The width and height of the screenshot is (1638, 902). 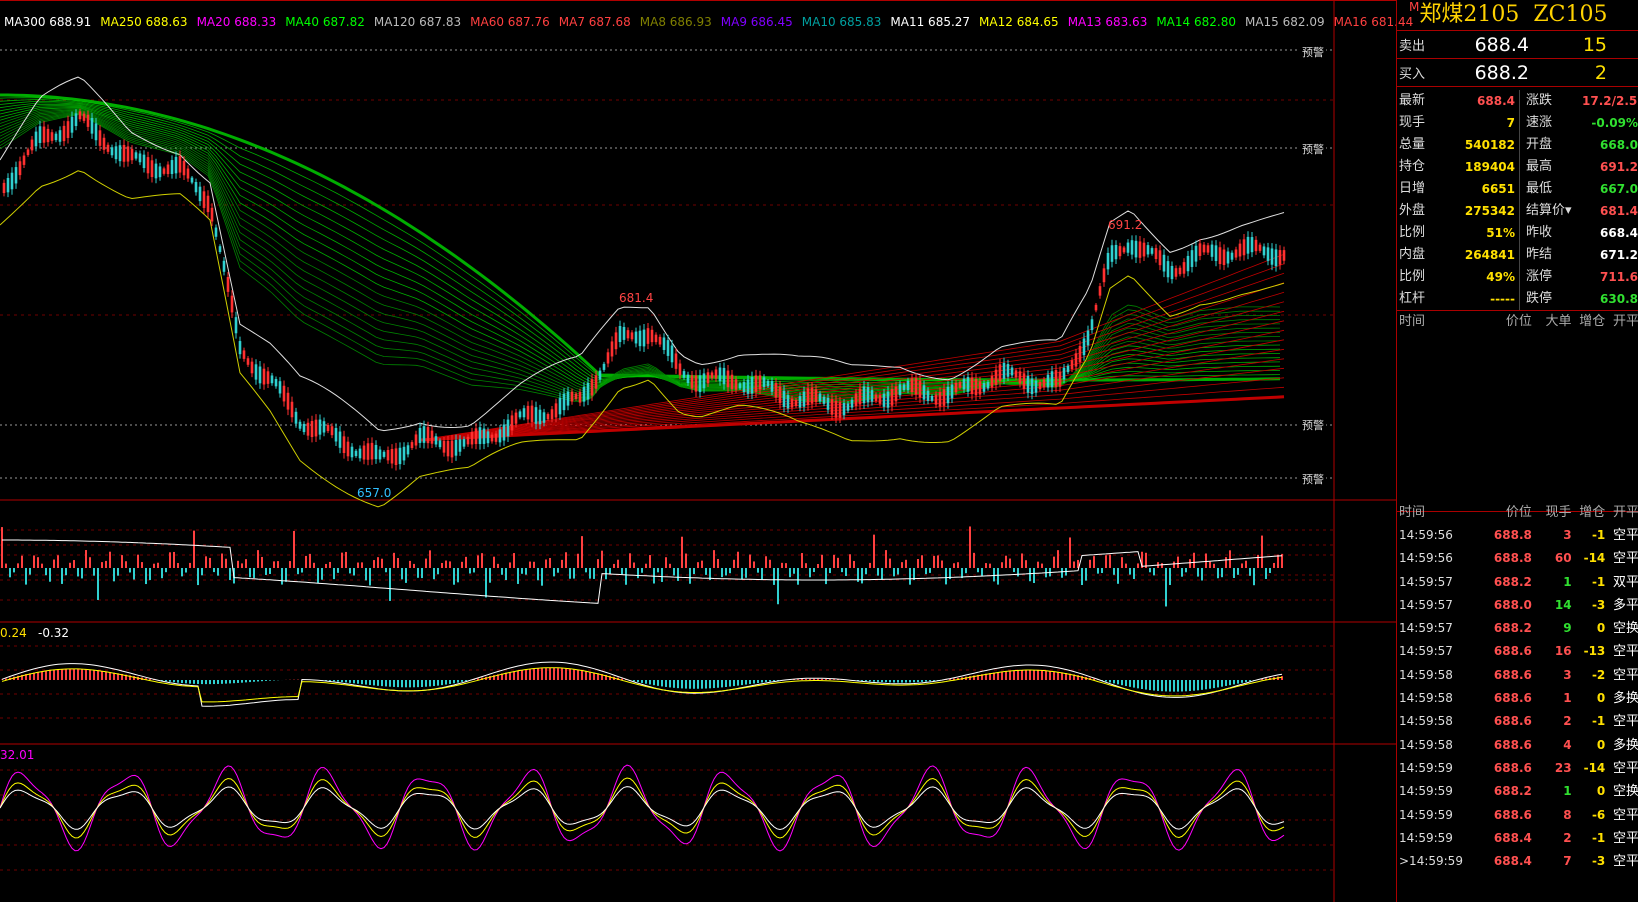 I want to click on tick-row: 14:59:57 688.2 1 -1 双平, so click(x=1517, y=582).